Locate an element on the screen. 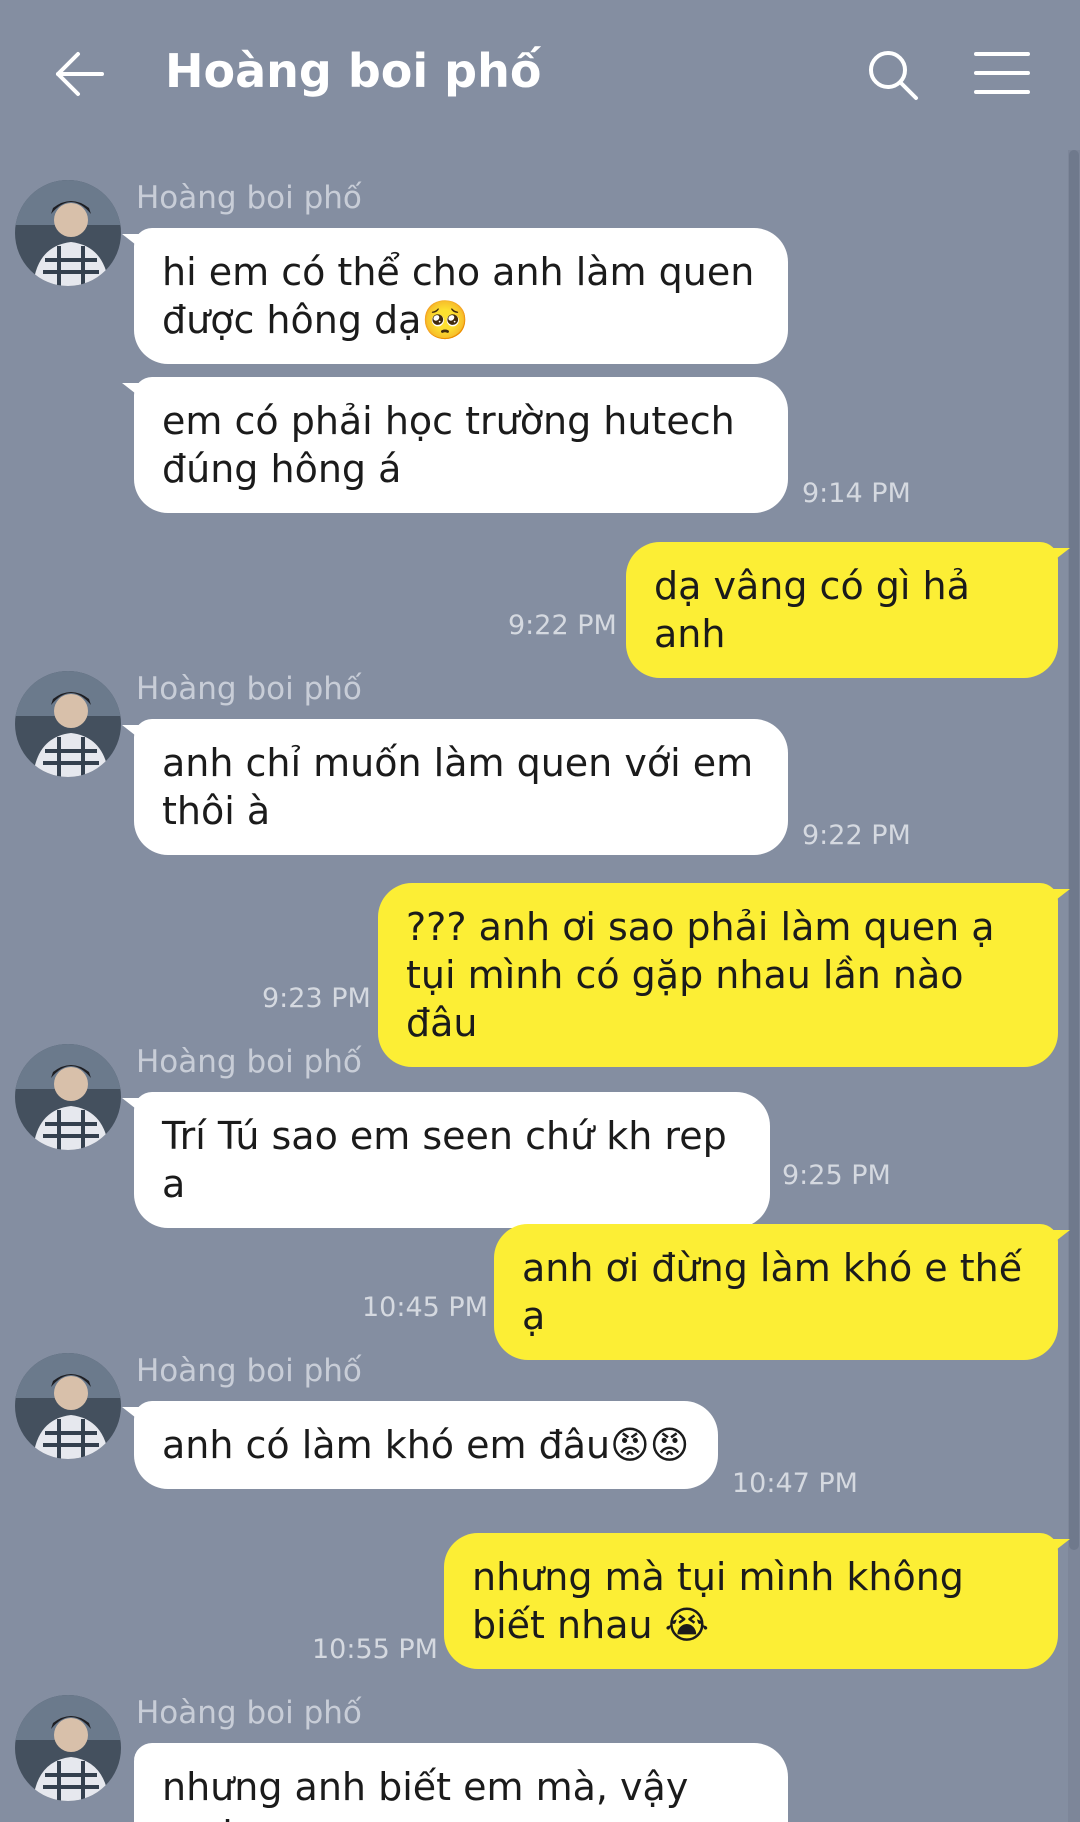 The width and height of the screenshot is (1080, 1822). hamburger-menu-icon is located at coordinates (1002, 73).